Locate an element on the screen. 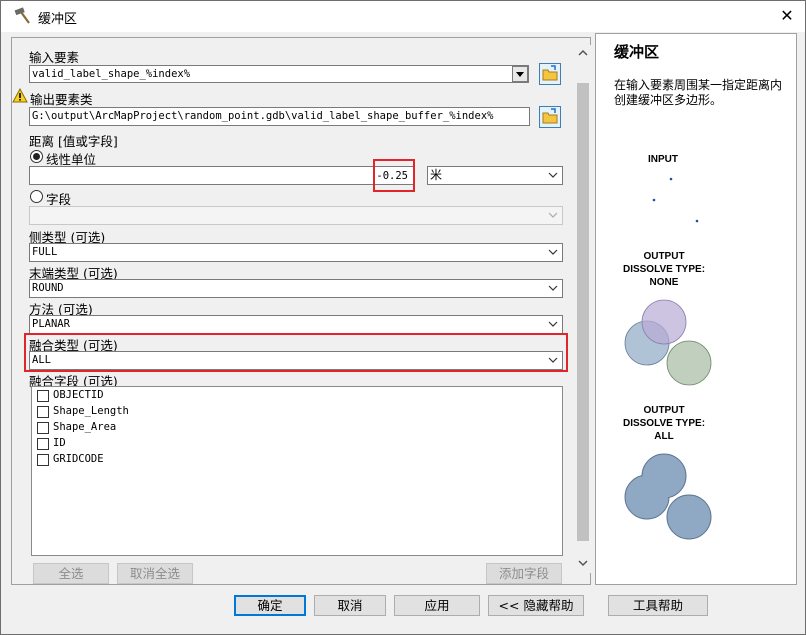  apply-button: 应用 is located at coordinates (437, 605).